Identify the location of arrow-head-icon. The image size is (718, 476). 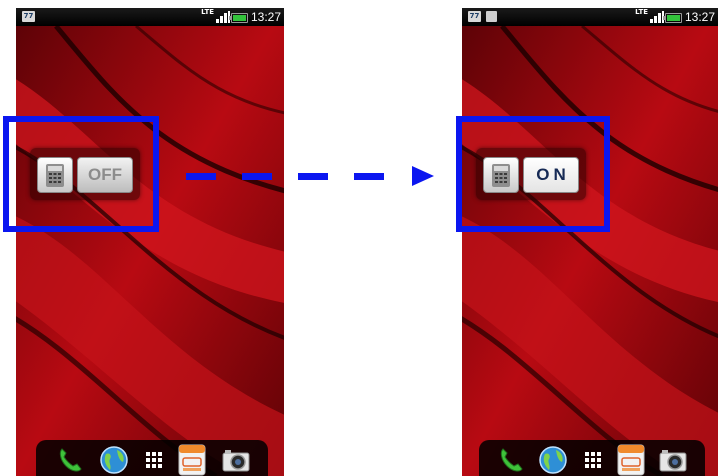
(423, 176).